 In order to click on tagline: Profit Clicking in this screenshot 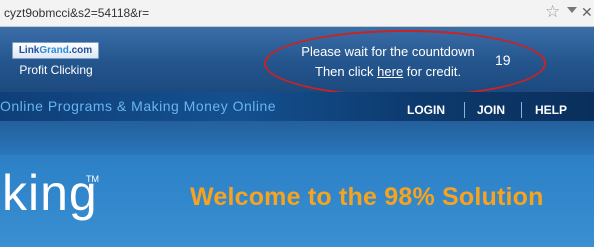, I will do `click(56, 70)`.